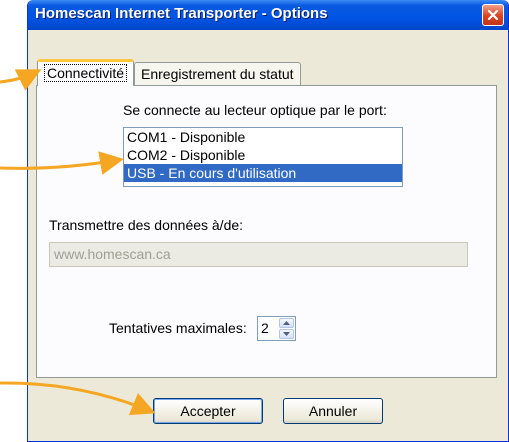 This screenshot has width=509, height=442. I want to click on spin-up-button, so click(286, 323).